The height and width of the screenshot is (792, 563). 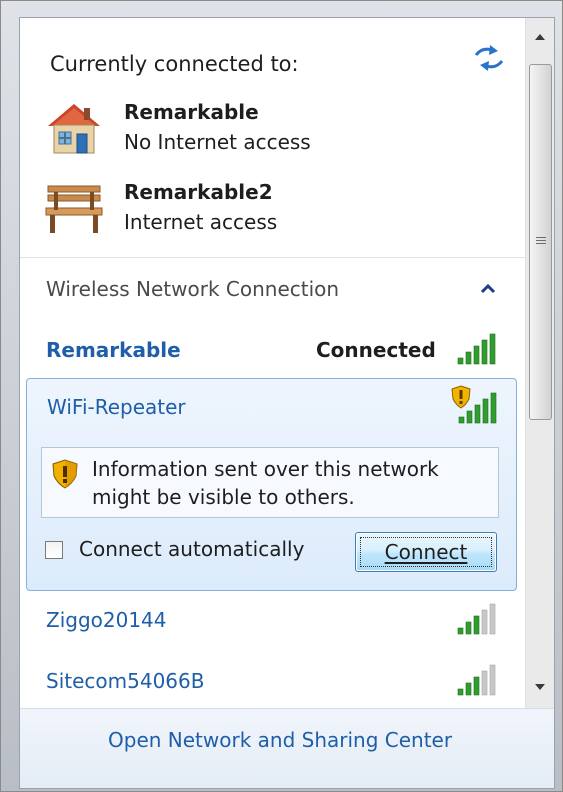 I want to click on wifi-signal-warning-icon, so click(x=475, y=405).